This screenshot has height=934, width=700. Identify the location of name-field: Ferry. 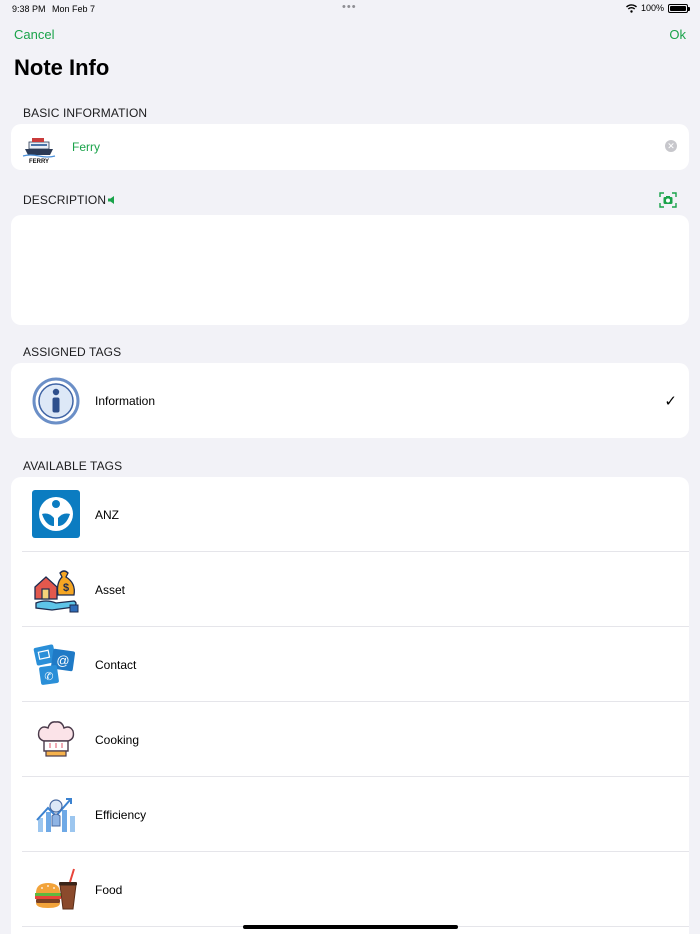
(86, 147).